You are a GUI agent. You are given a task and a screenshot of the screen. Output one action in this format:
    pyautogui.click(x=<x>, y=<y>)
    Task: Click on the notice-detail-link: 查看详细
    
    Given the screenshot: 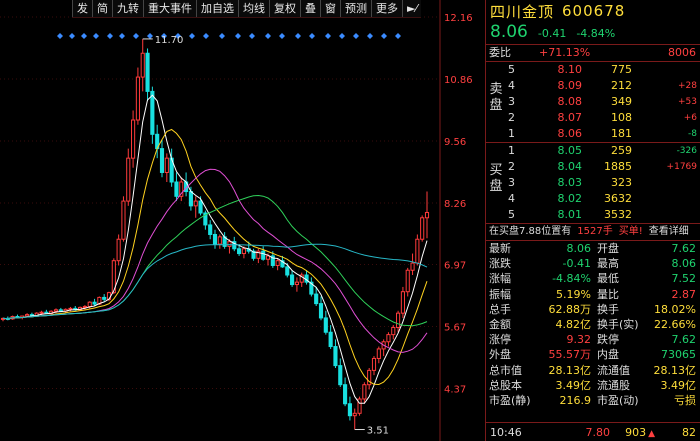 What is the action you would take?
    pyautogui.click(x=669, y=232)
    